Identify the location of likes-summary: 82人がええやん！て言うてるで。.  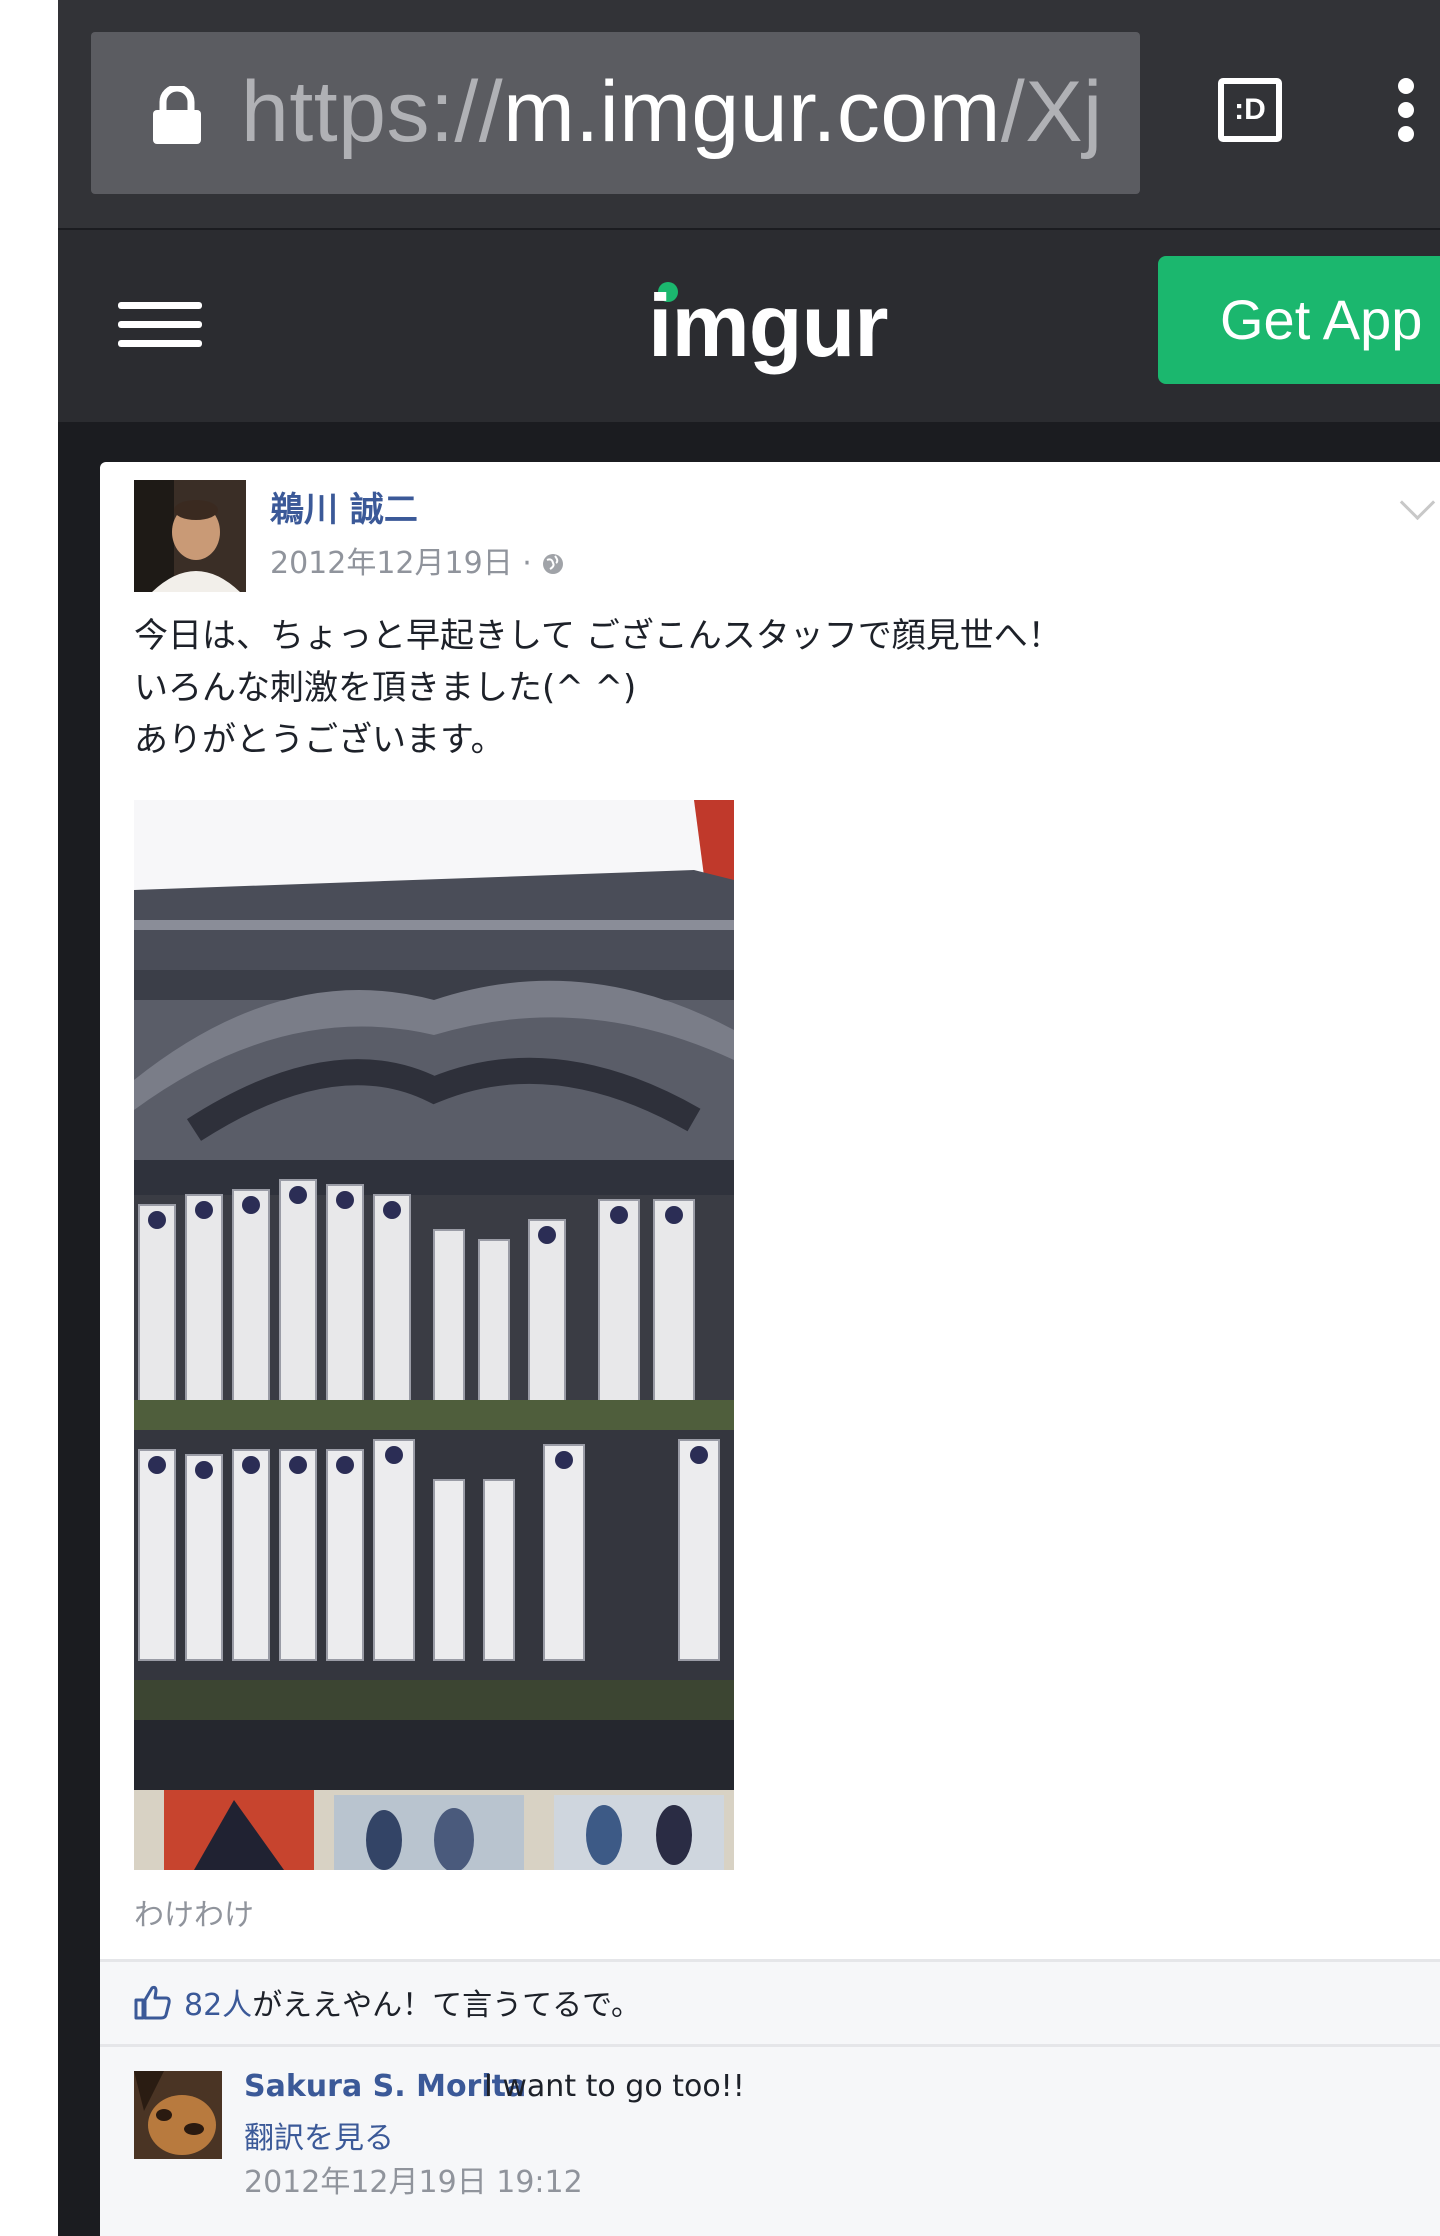
(412, 2002).